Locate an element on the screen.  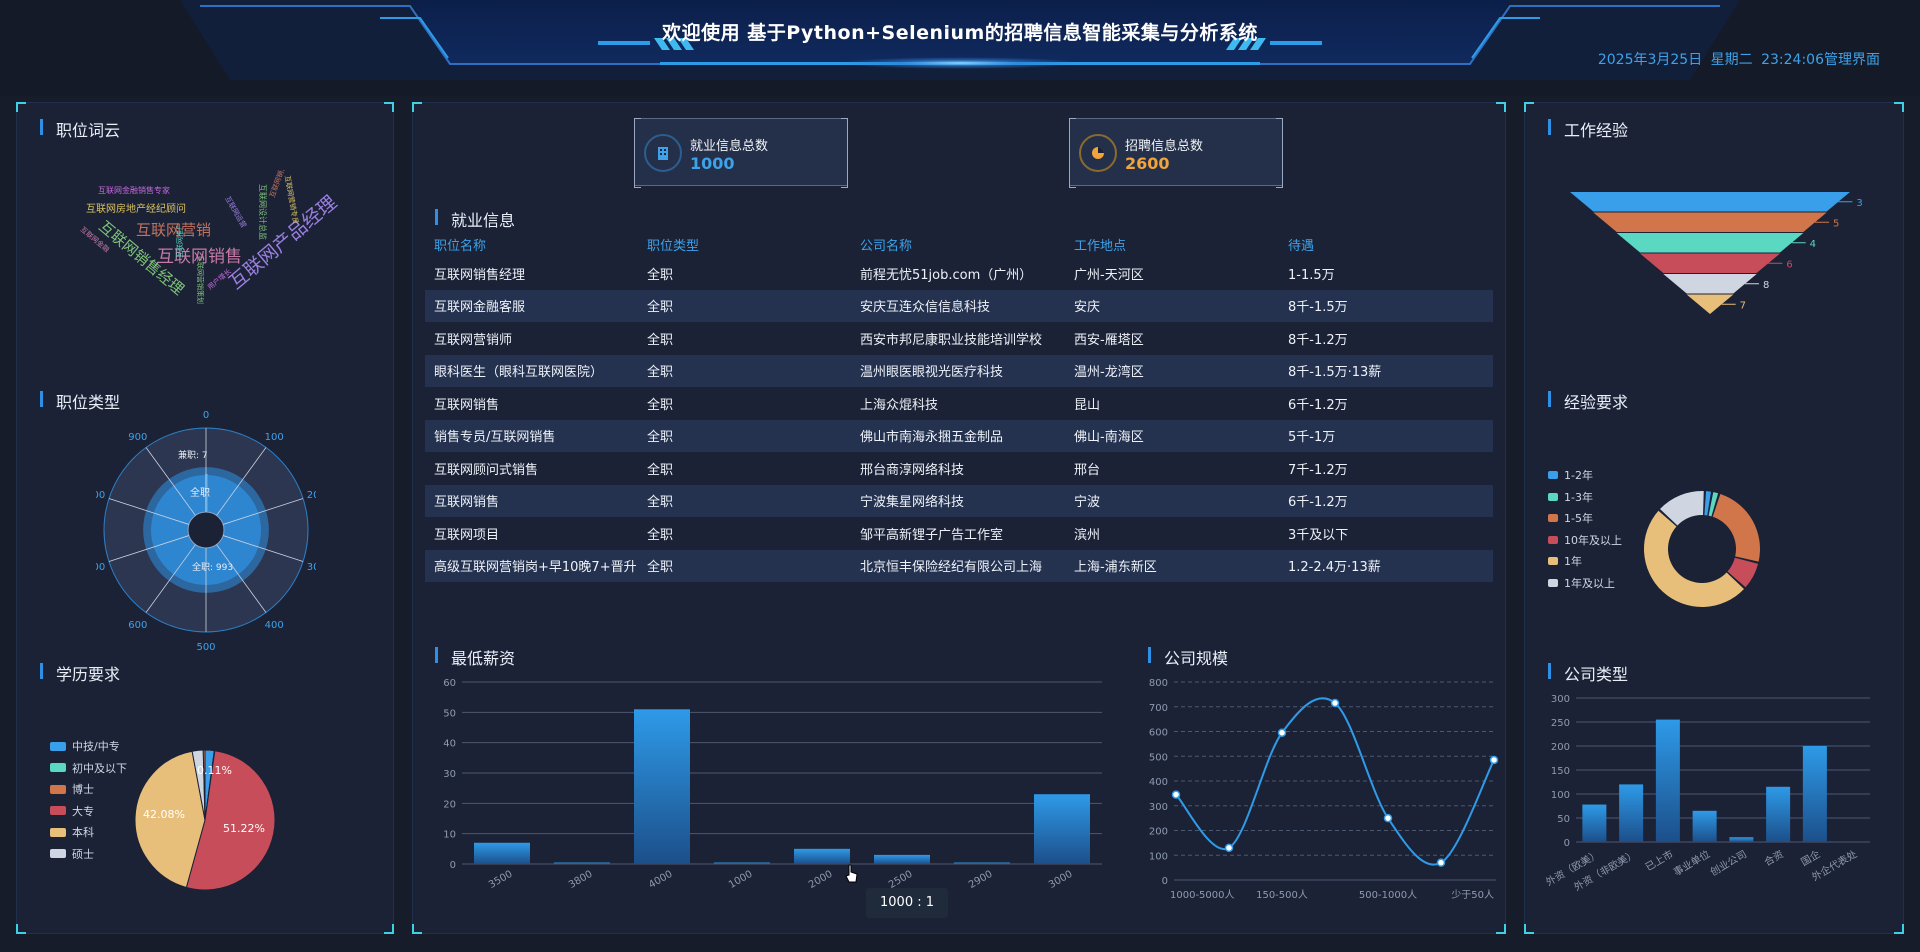
table-cell: 互联网项目 is located at coordinates (467, 535).